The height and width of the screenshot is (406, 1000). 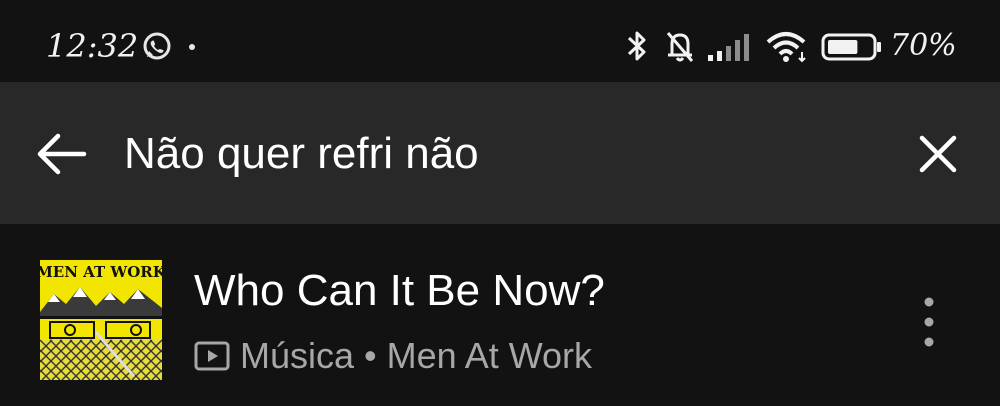 I want to click on bluetooth-icon, so click(x=636, y=46).